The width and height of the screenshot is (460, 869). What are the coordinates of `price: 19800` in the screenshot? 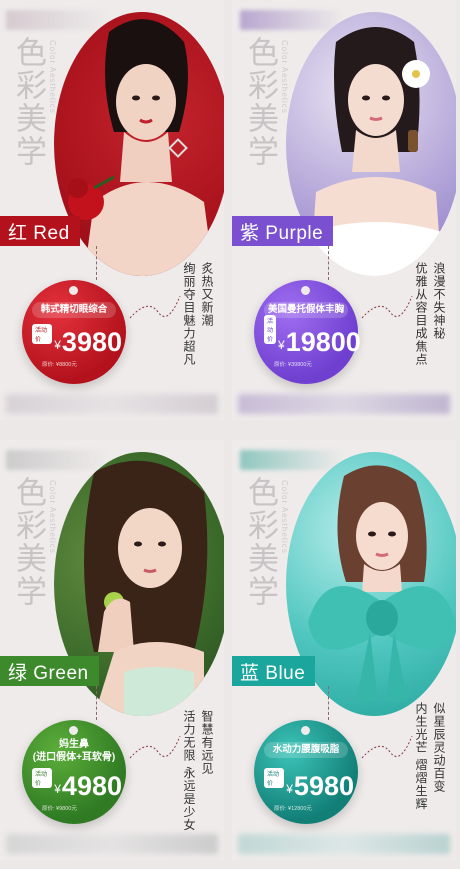 It's located at (323, 342).